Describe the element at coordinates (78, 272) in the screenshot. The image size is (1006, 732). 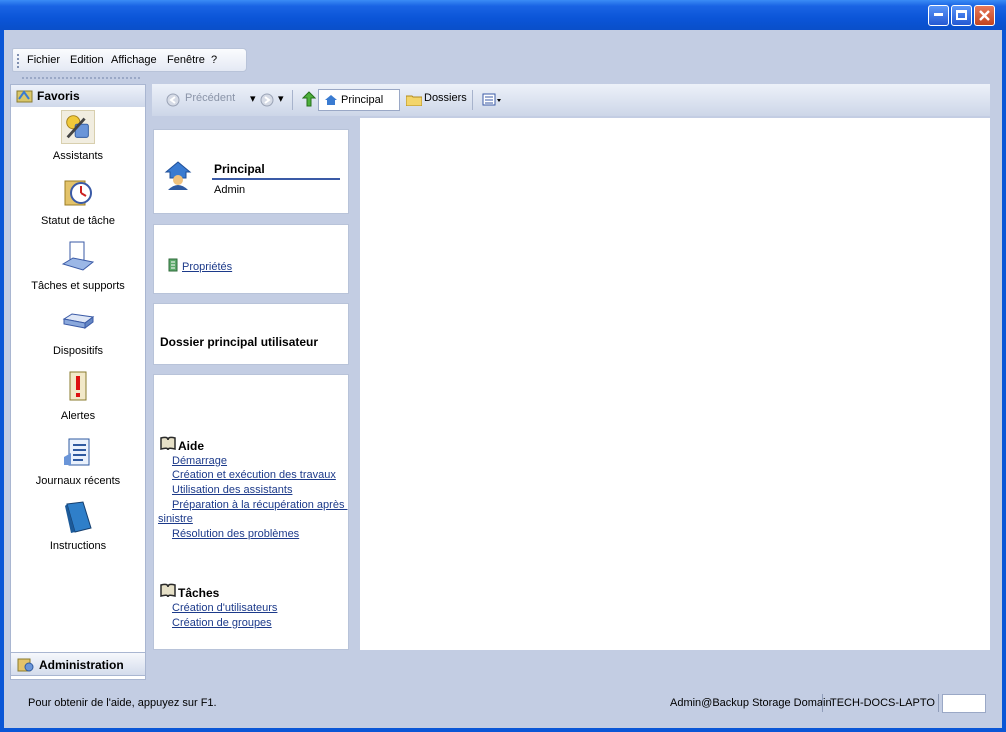
I see `nav-item-tasks-media: Tâches et supports` at that location.